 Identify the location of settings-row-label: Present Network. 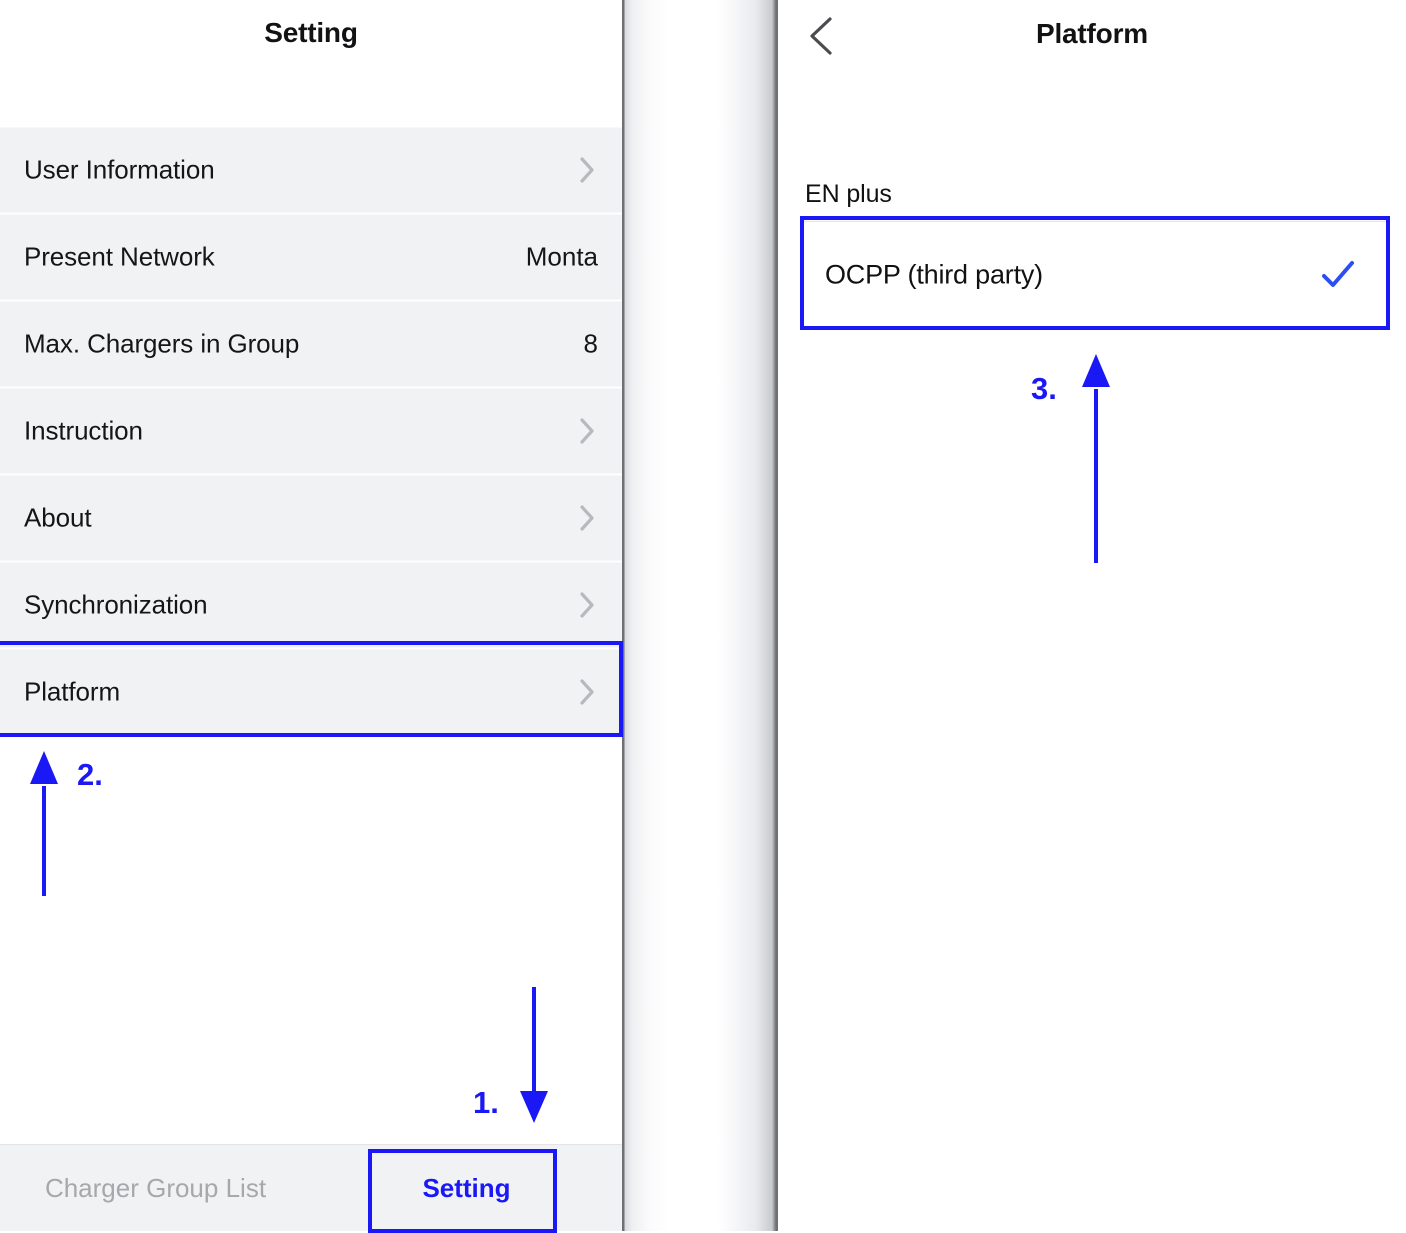
(119, 256).